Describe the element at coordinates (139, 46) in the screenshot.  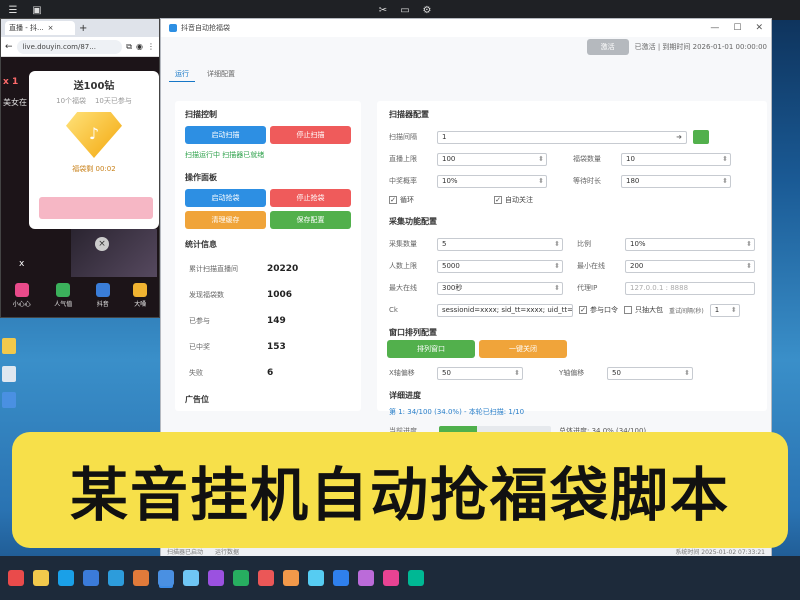
I see `profile-icon: ◉` at that location.